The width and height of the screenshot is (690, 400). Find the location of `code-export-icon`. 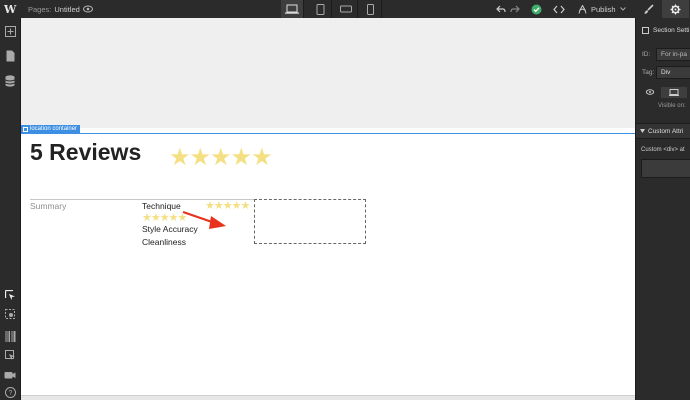

code-export-icon is located at coordinates (559, 9).